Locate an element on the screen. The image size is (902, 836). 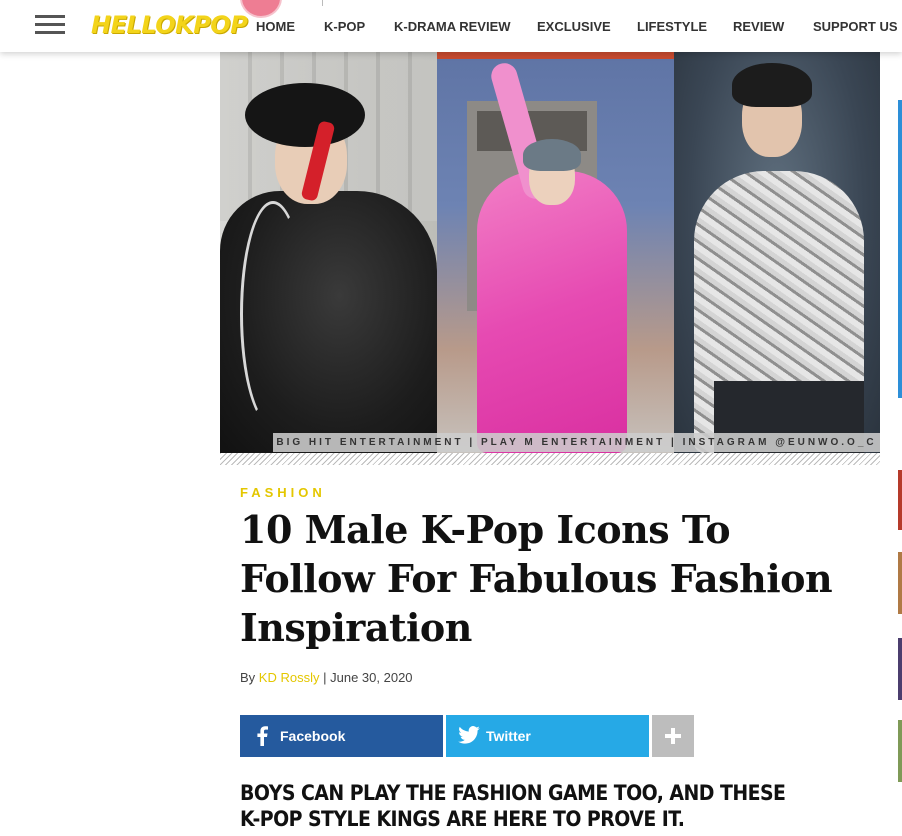
category-label: FASHION is located at coordinates (283, 492).